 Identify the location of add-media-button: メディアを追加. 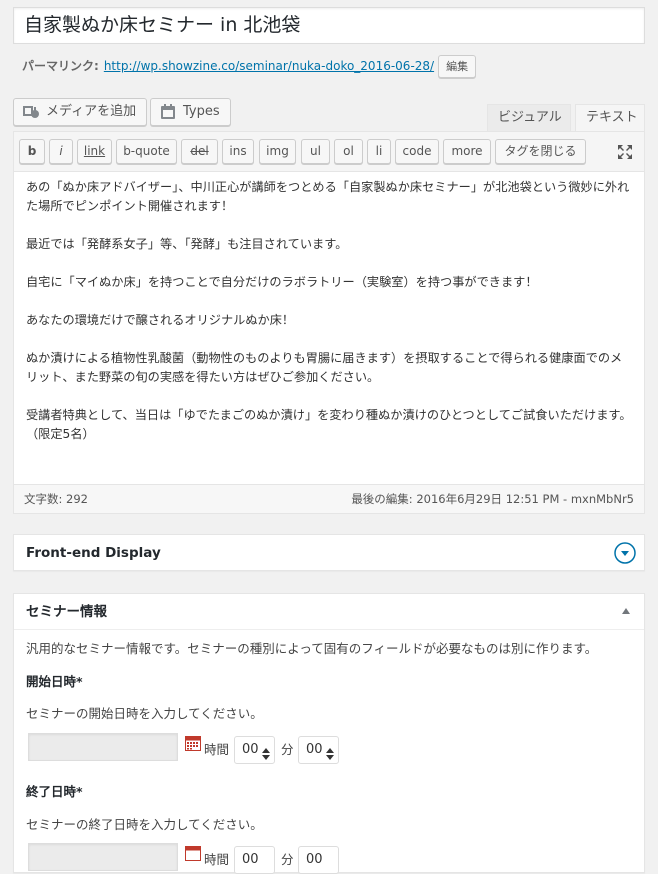
(80, 112).